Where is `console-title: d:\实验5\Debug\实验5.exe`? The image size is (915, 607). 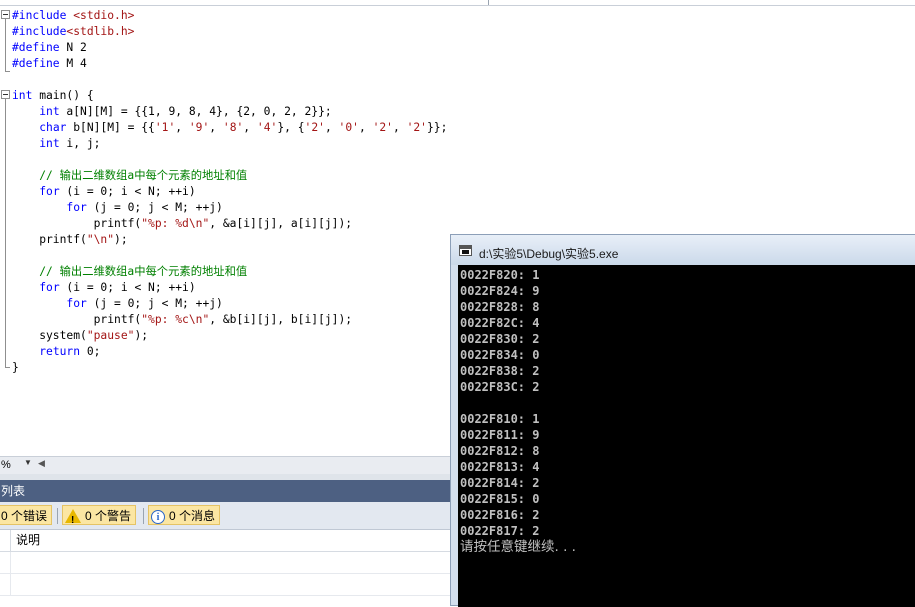 console-title: d:\实验5\Debug\实验5.exe is located at coordinates (549, 254).